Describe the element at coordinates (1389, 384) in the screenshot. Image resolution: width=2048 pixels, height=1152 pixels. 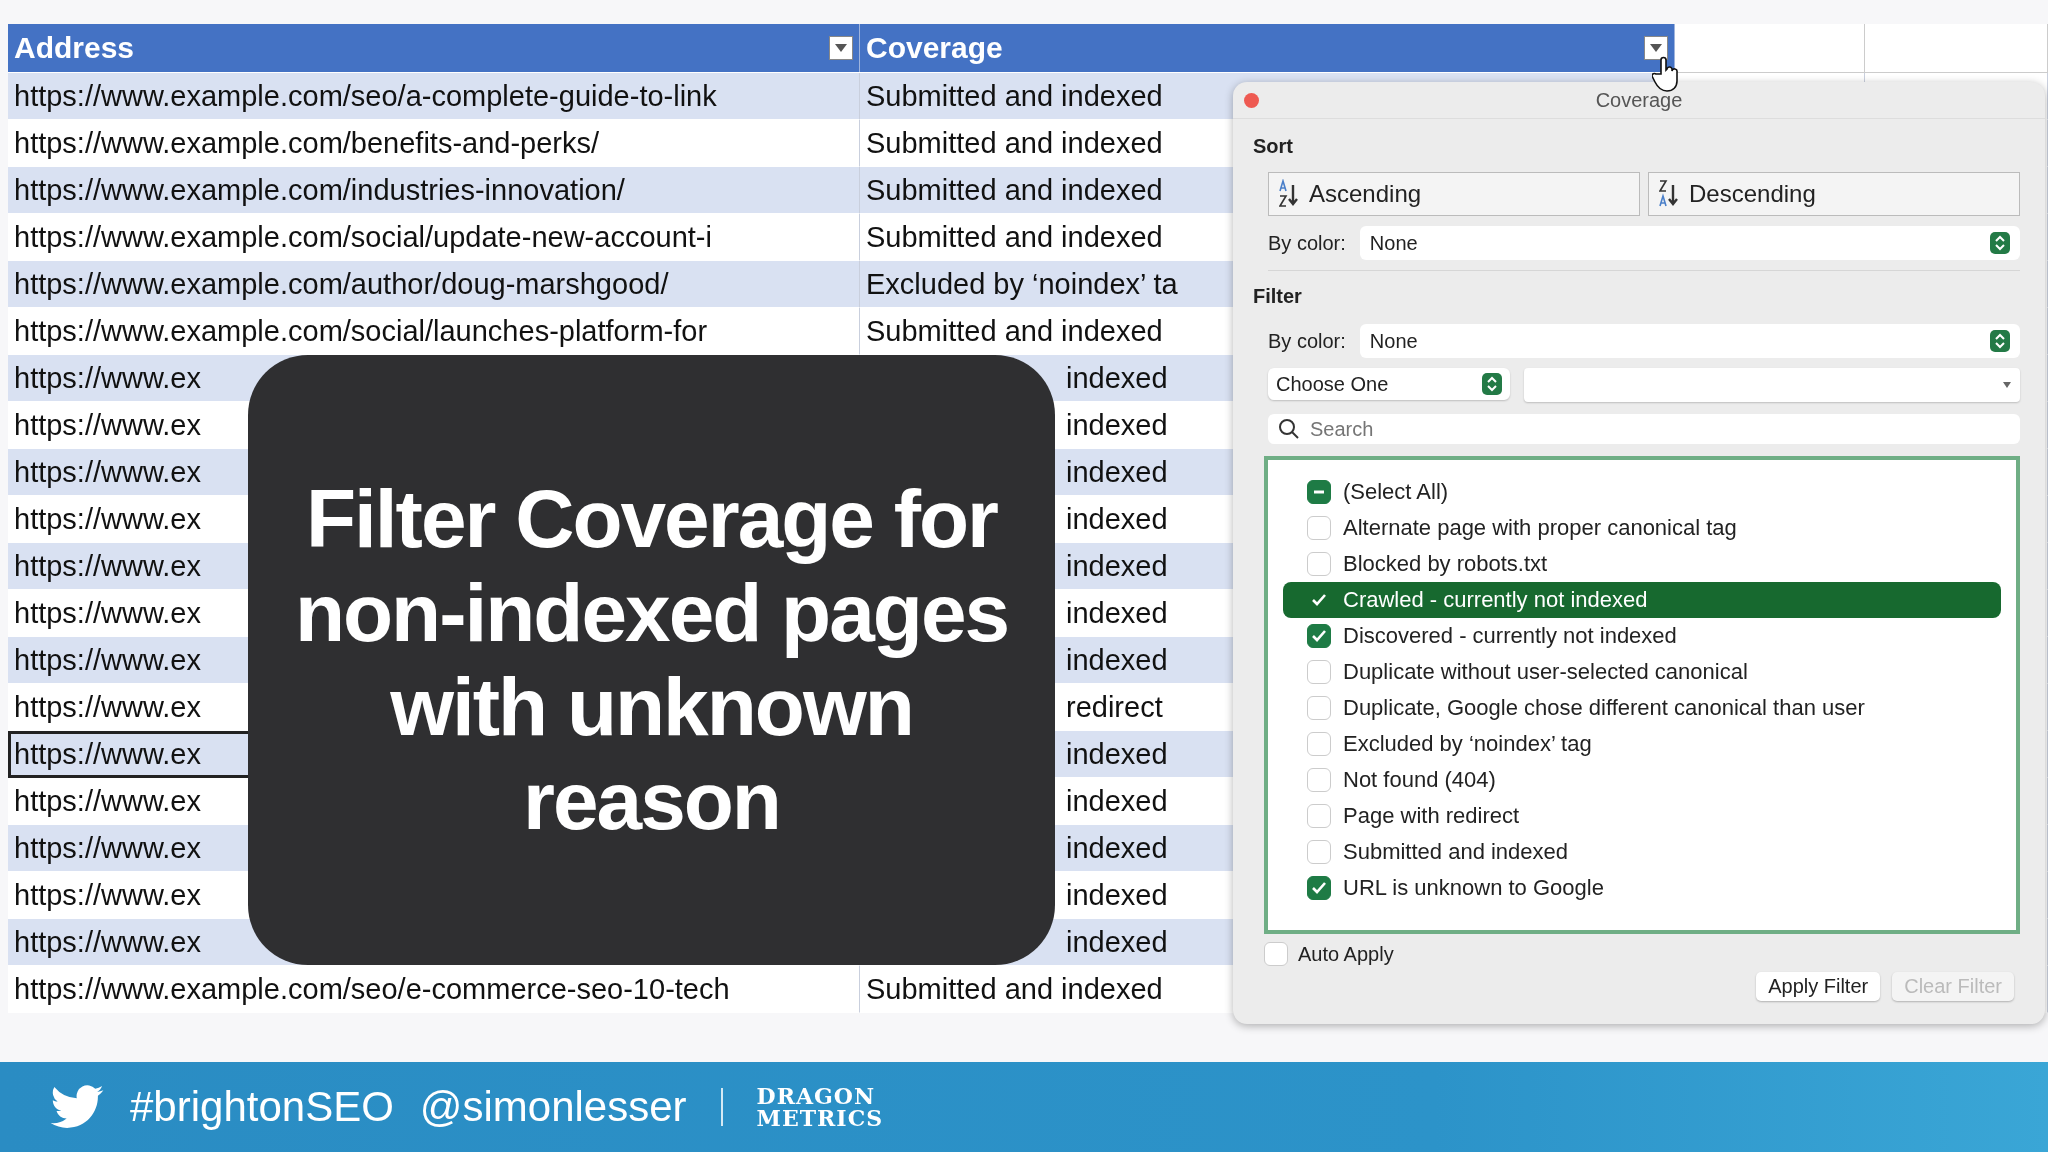
I see `condition-dropdown: Choose One` at that location.